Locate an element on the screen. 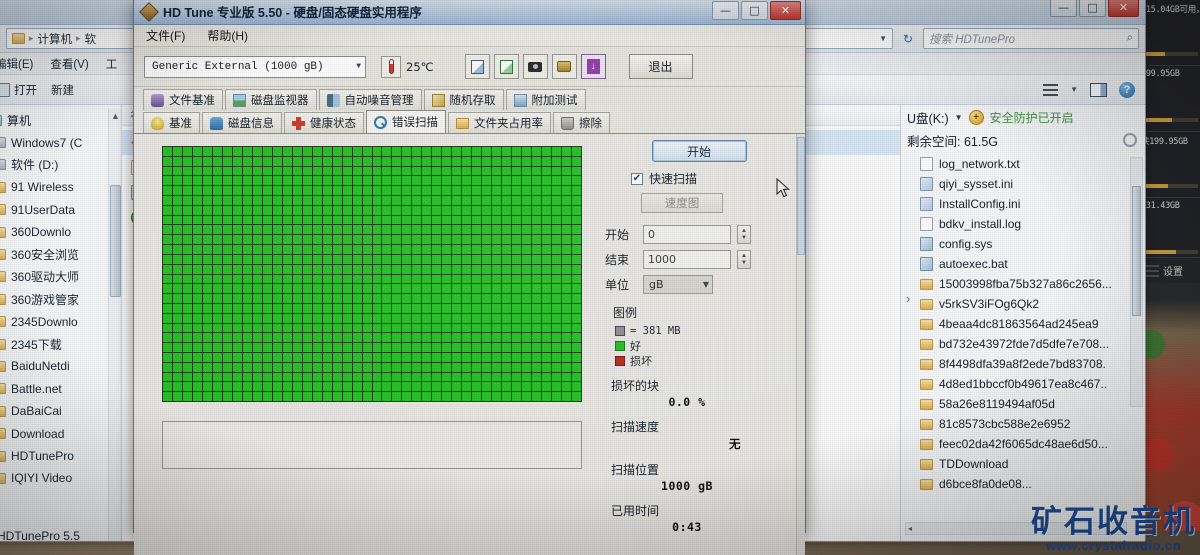 The image size is (1200, 555). hdtune-scrollbar-thumb is located at coordinates (801, 196).